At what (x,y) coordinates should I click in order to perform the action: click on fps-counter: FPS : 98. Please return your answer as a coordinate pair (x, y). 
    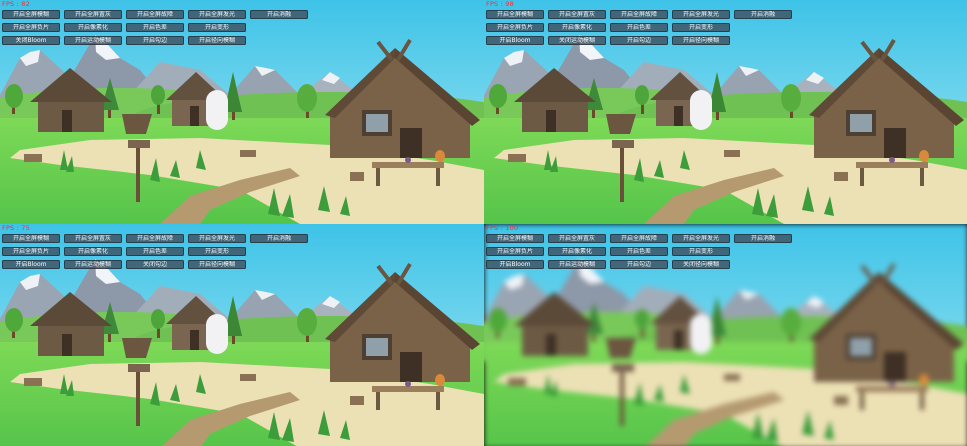
    Looking at the image, I should click on (500, 4).